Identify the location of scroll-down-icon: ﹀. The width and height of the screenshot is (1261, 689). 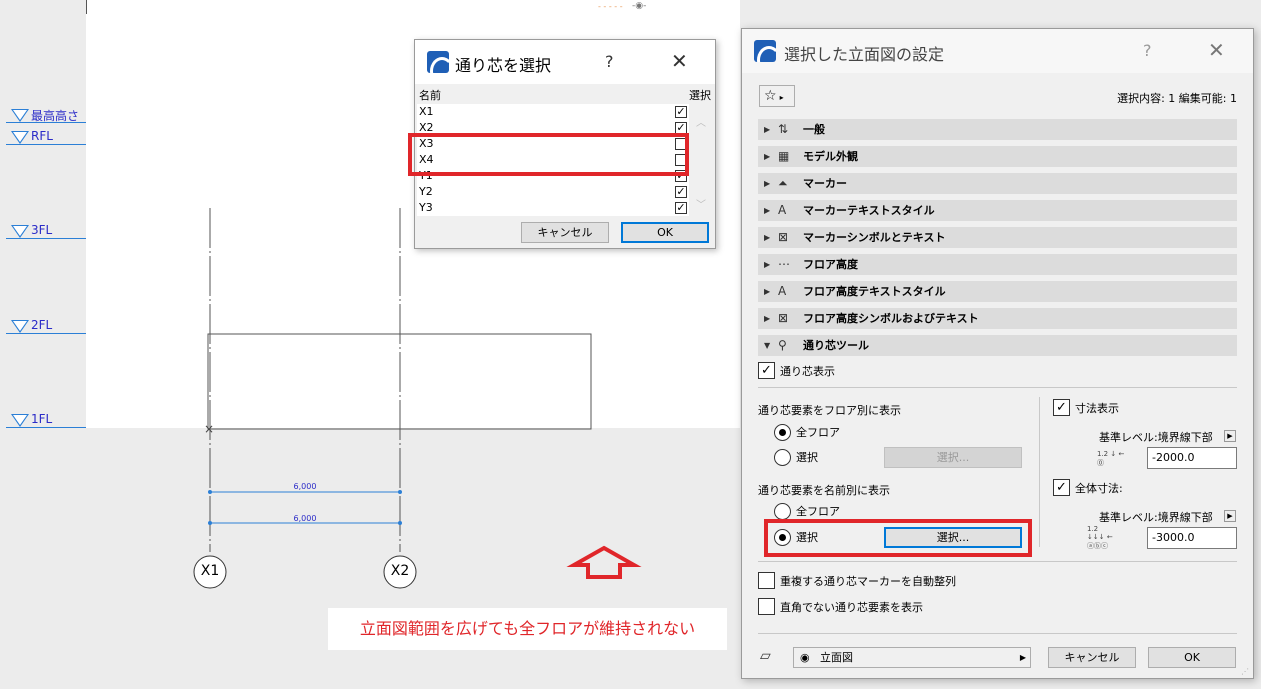
(701, 203).